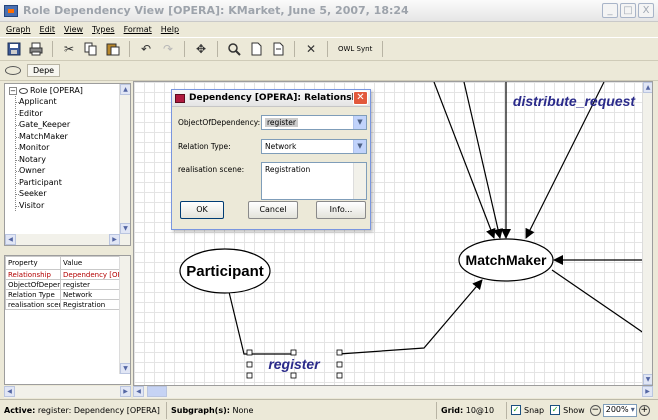 The image size is (658, 420). I want to click on column-header-property: Property, so click(33, 263).